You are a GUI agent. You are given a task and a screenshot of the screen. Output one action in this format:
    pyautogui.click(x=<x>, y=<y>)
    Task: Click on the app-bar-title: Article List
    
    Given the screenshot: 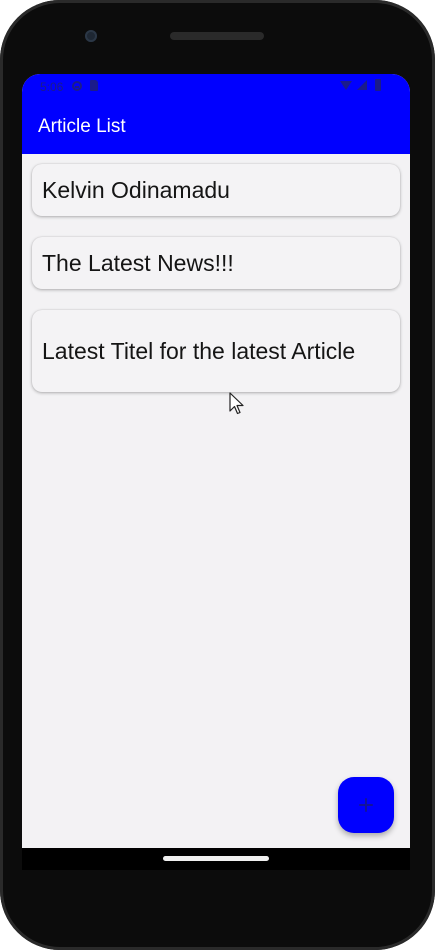 What is the action you would take?
    pyautogui.click(x=82, y=126)
    